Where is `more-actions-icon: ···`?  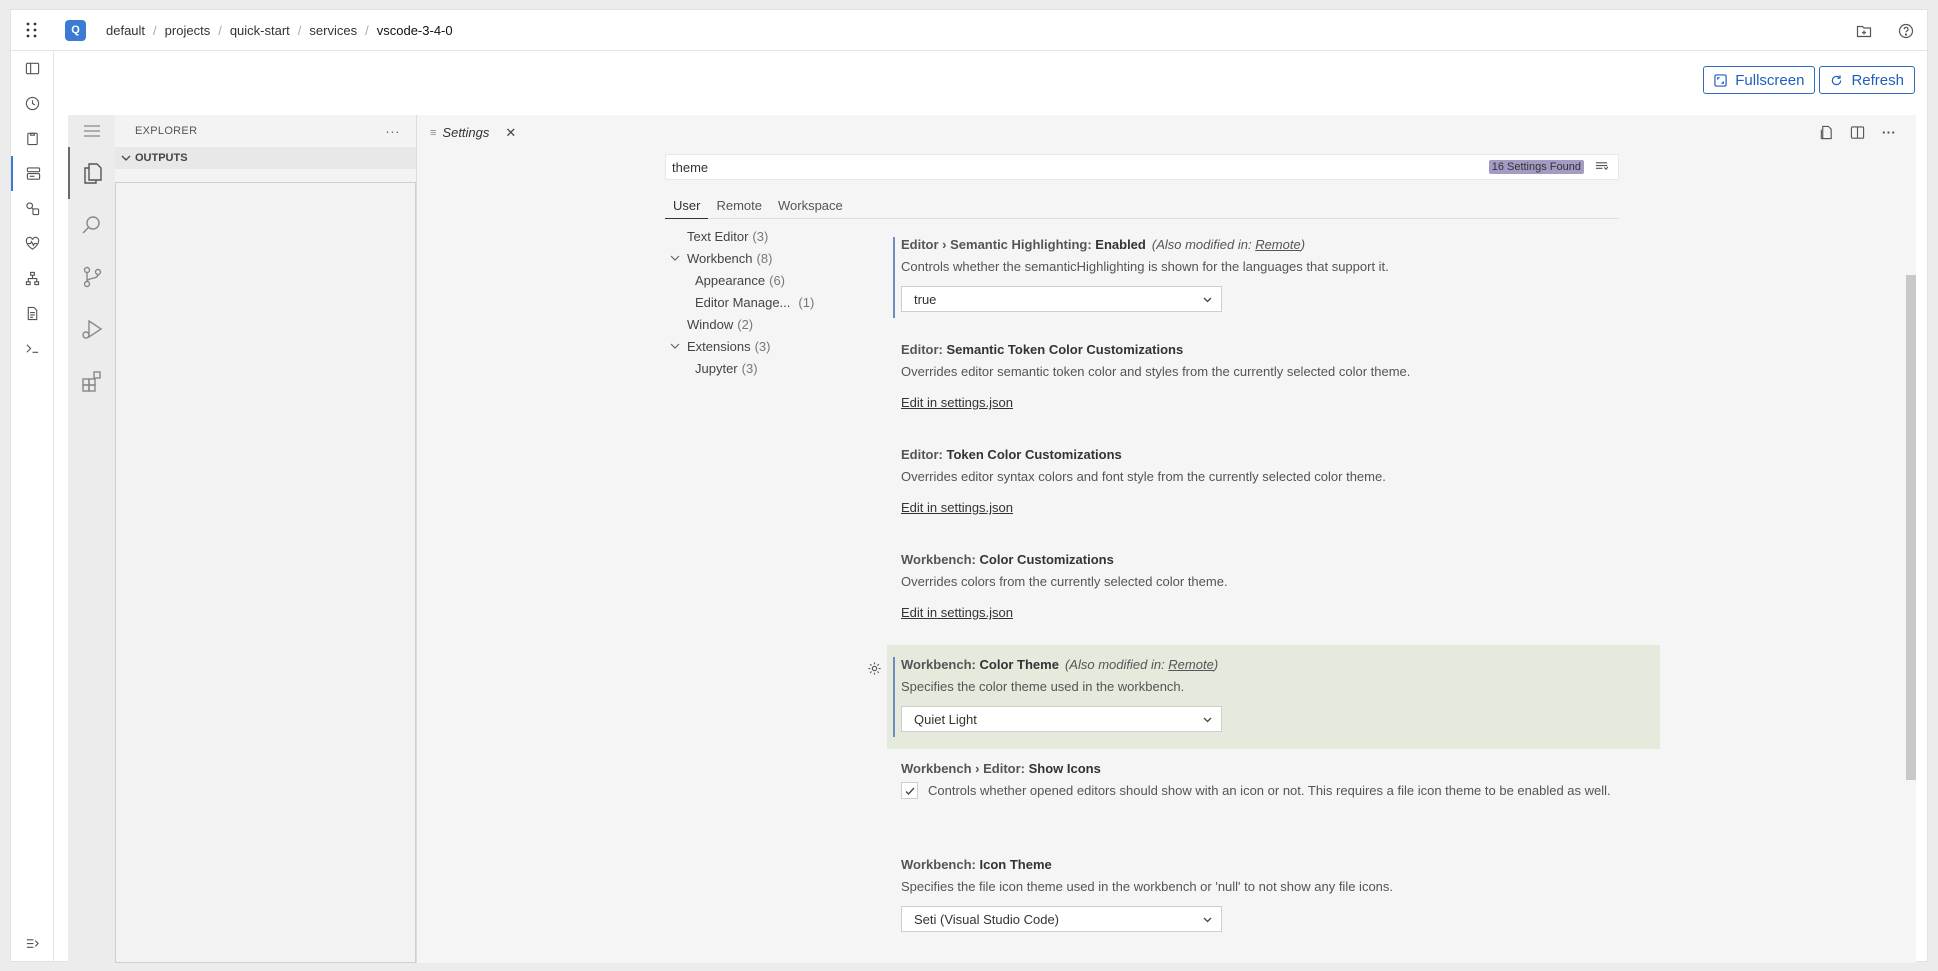 more-actions-icon: ··· is located at coordinates (392, 131).